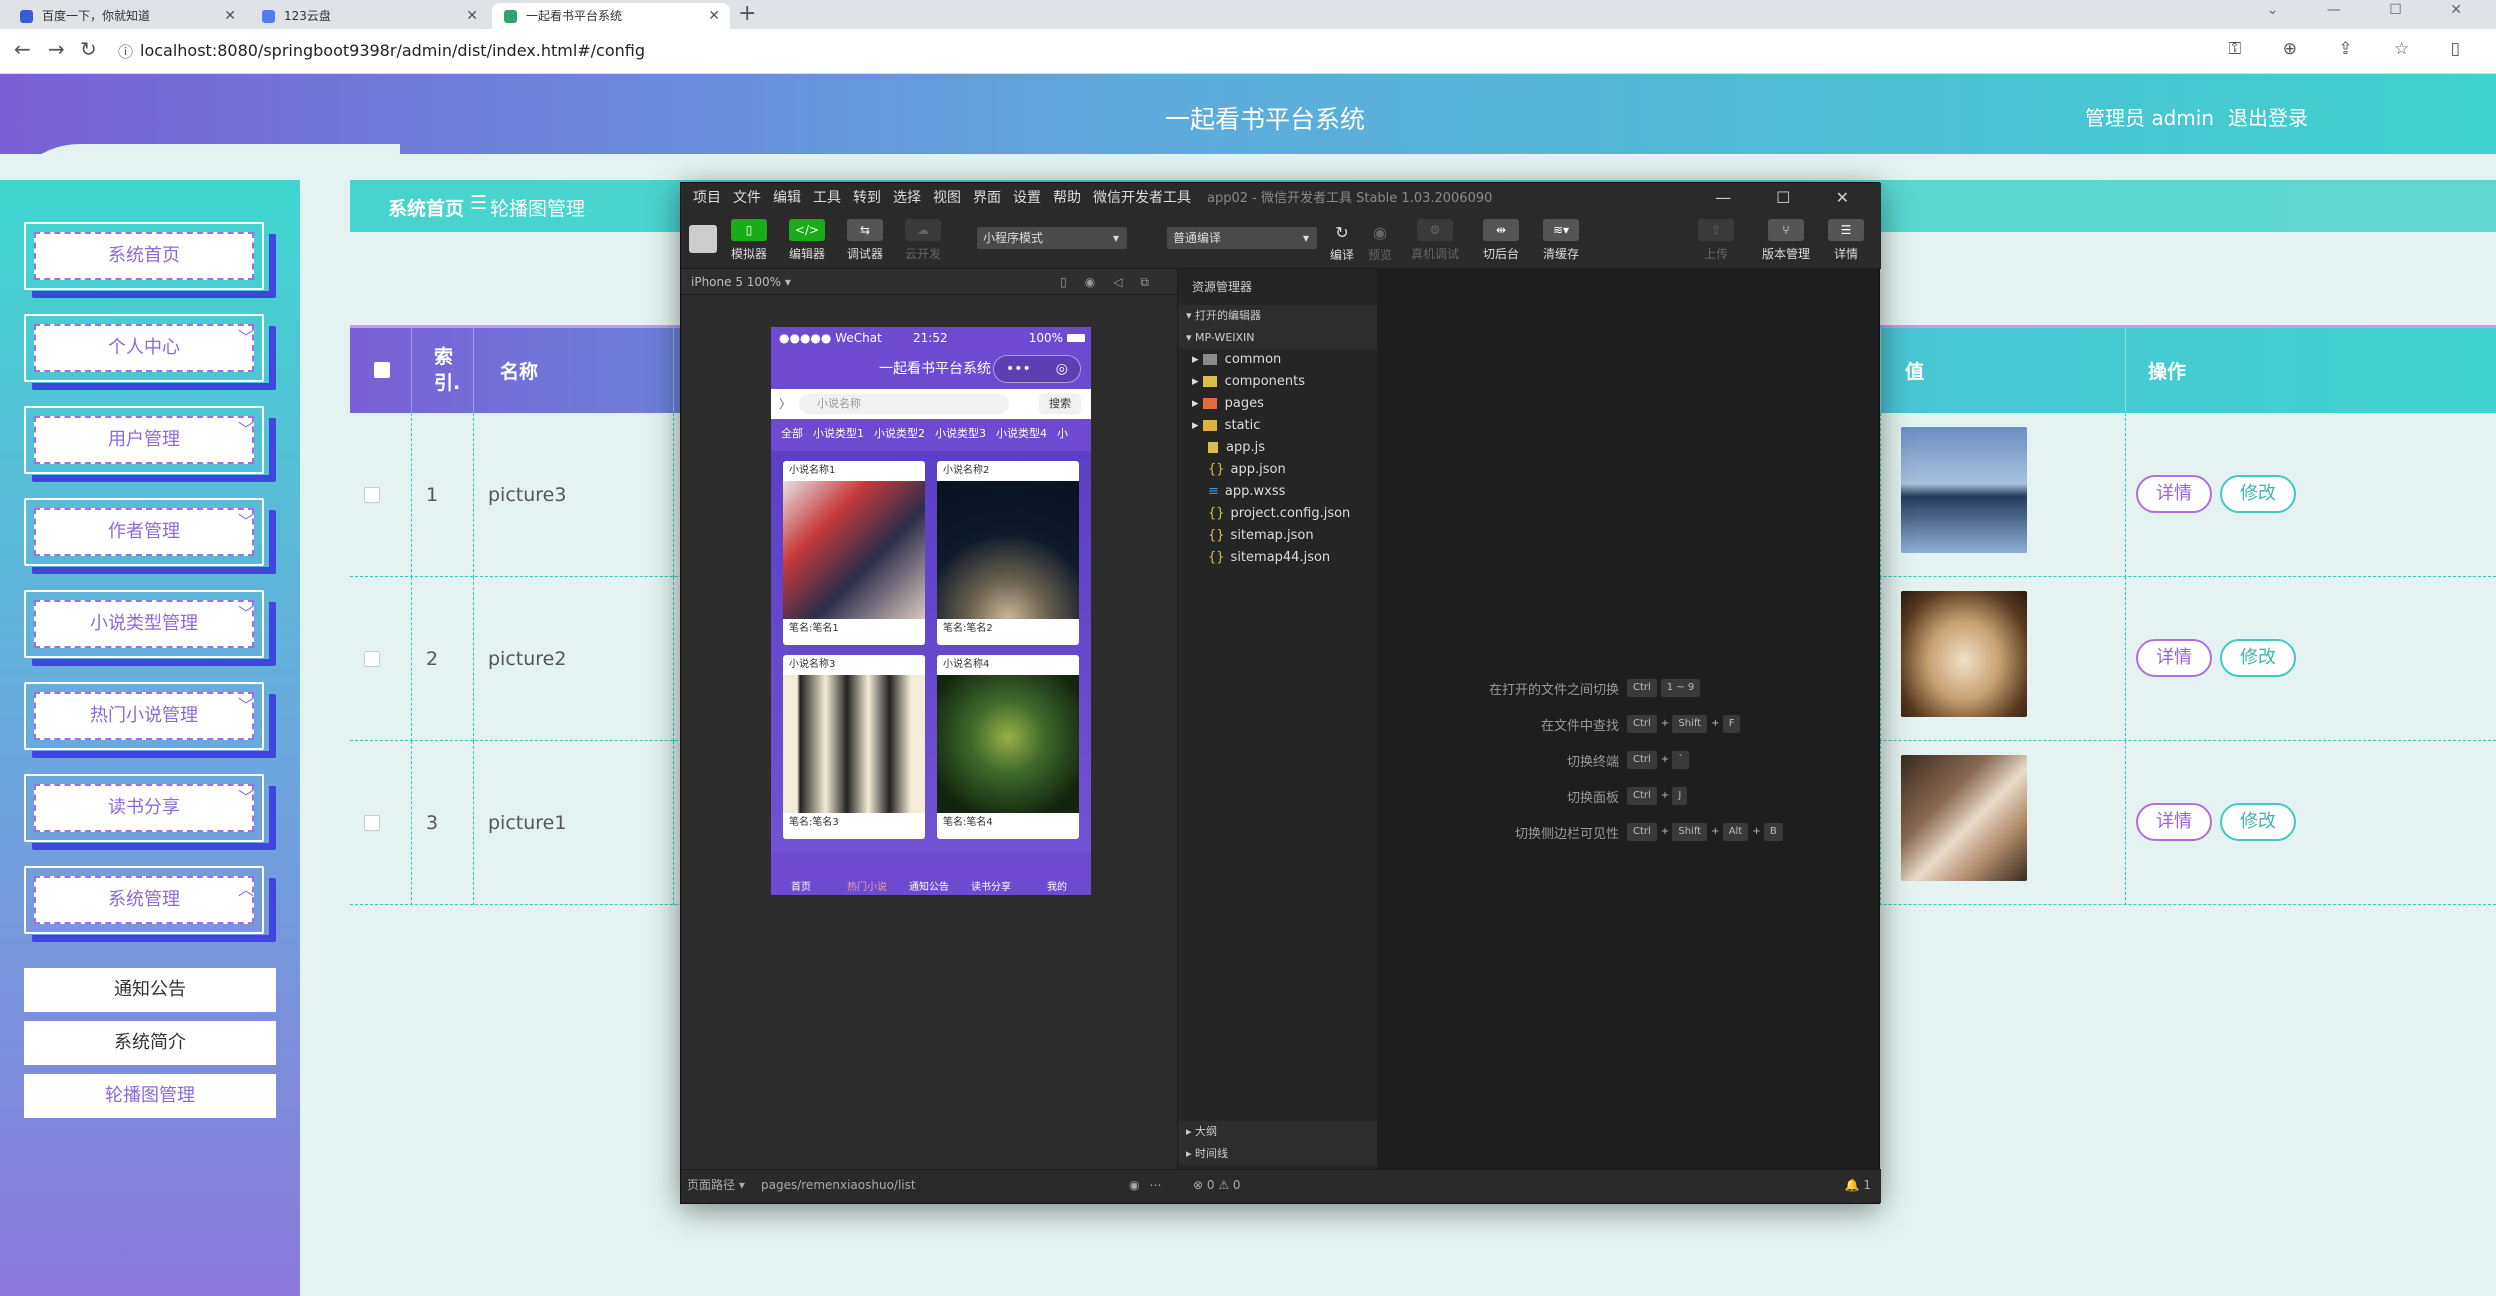 This screenshot has height=1296, width=2496. I want to click on simulator-button: ▯ 模拟器, so click(749, 240).